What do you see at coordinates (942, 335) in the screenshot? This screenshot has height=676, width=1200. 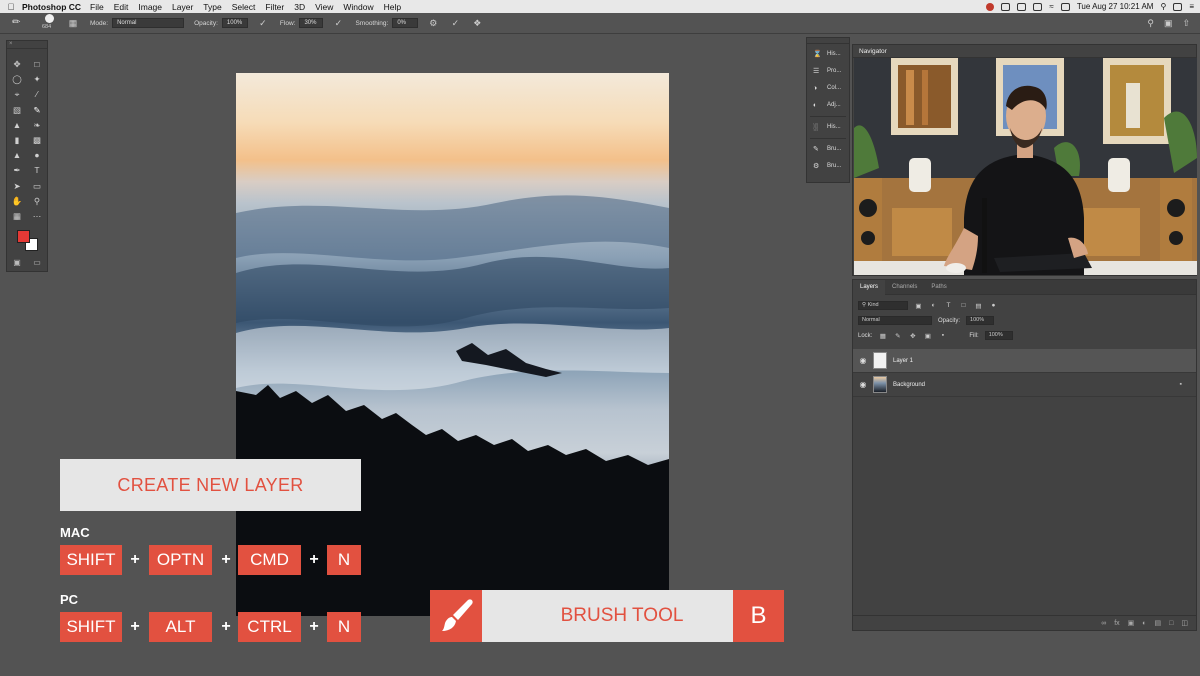 I see `lock-all-icon: ▪` at bounding box center [942, 335].